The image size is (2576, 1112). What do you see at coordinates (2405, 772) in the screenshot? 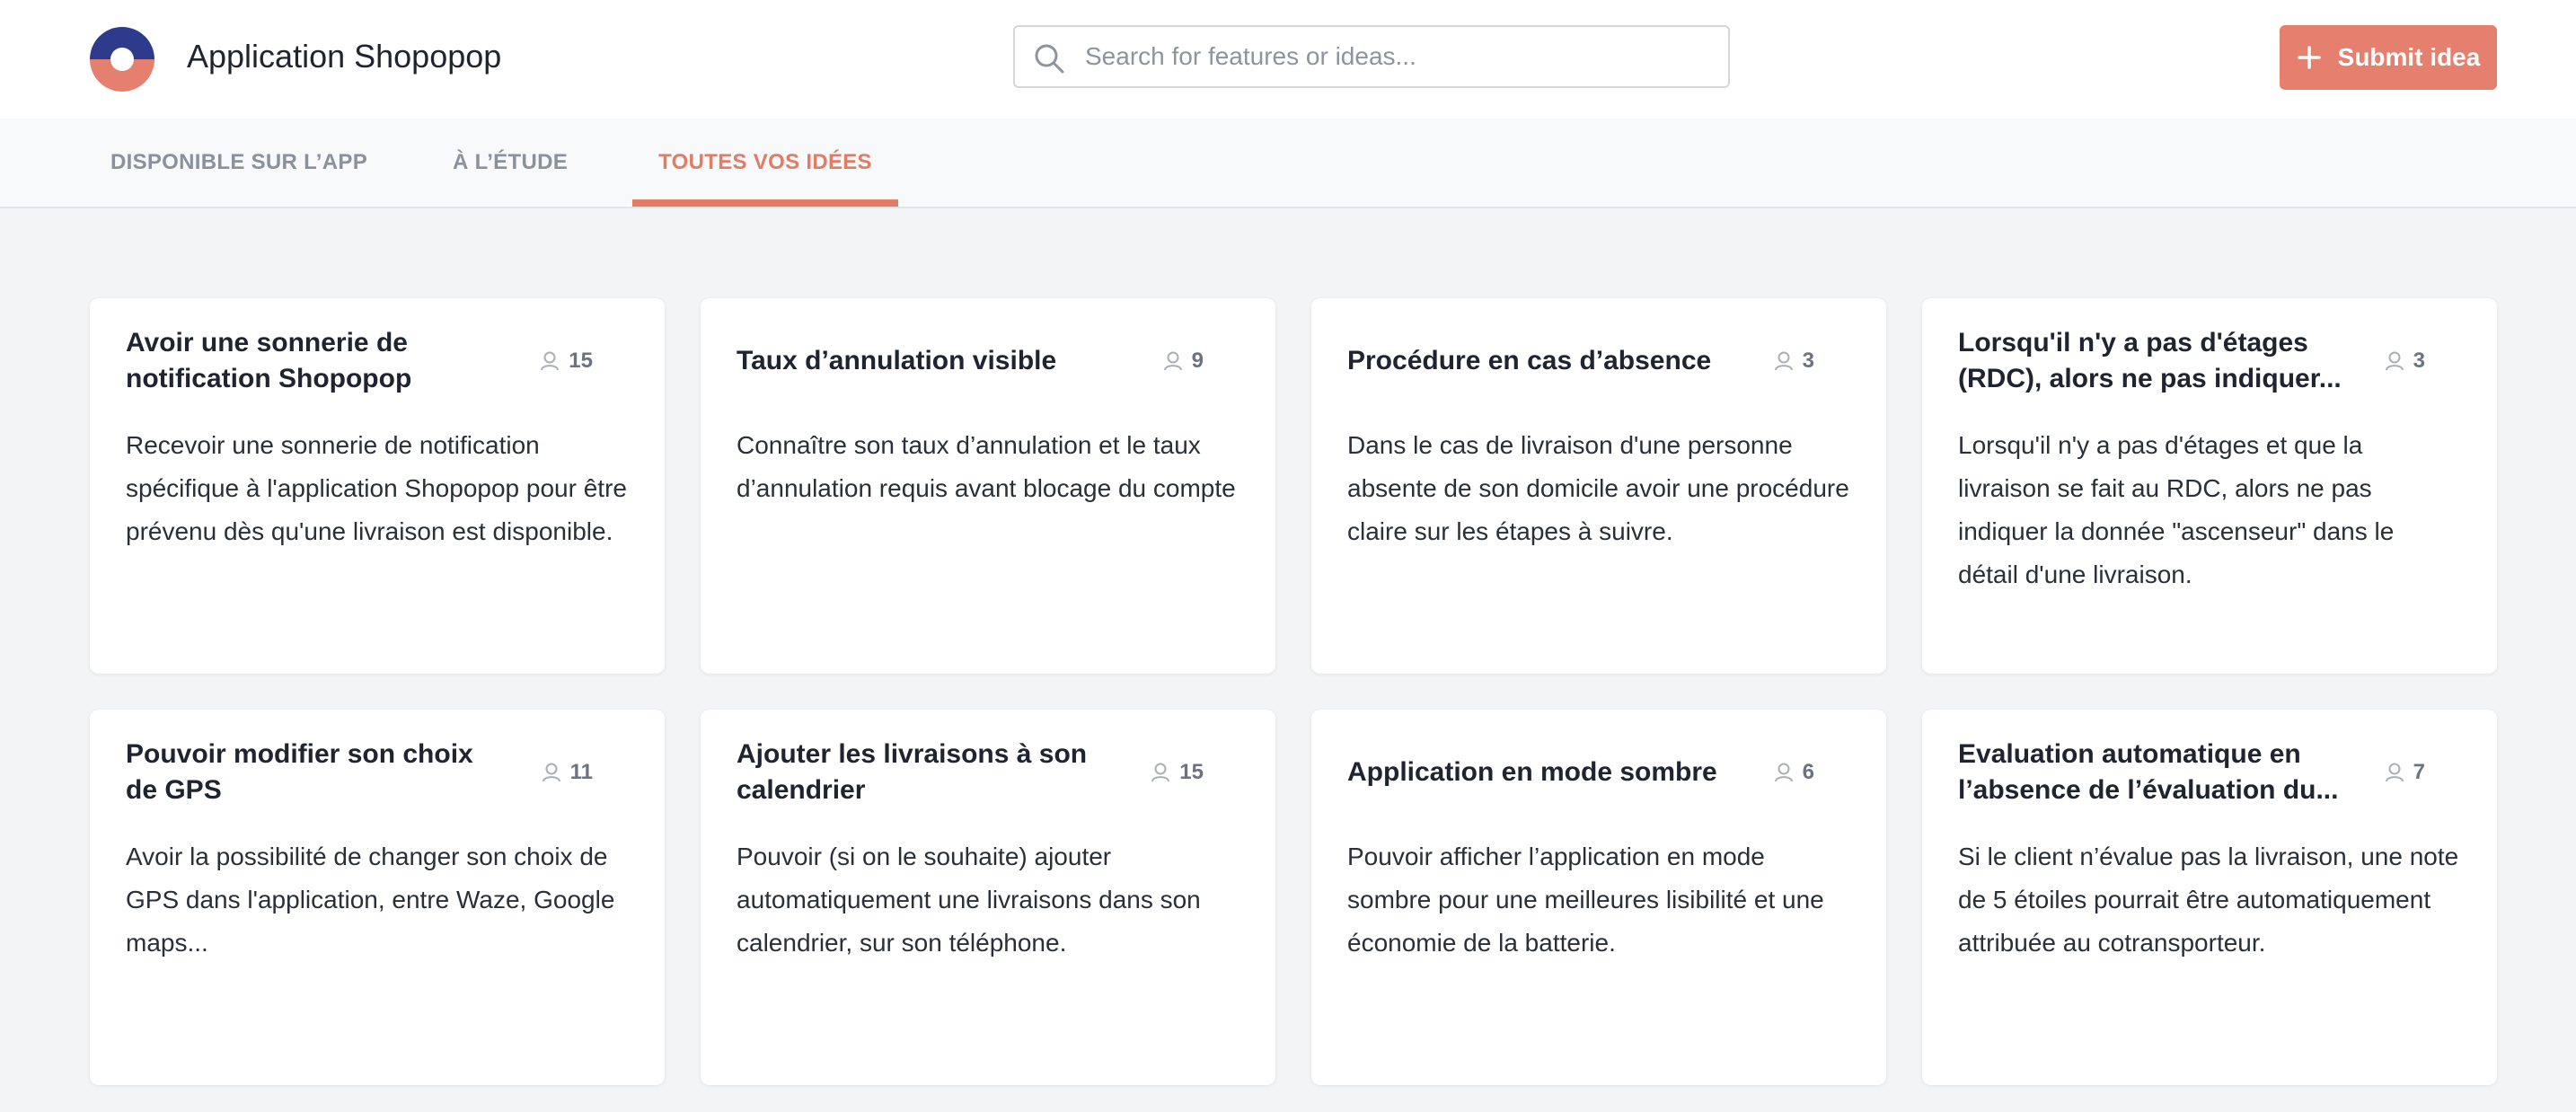
I see `vote-counter: 7` at bounding box center [2405, 772].